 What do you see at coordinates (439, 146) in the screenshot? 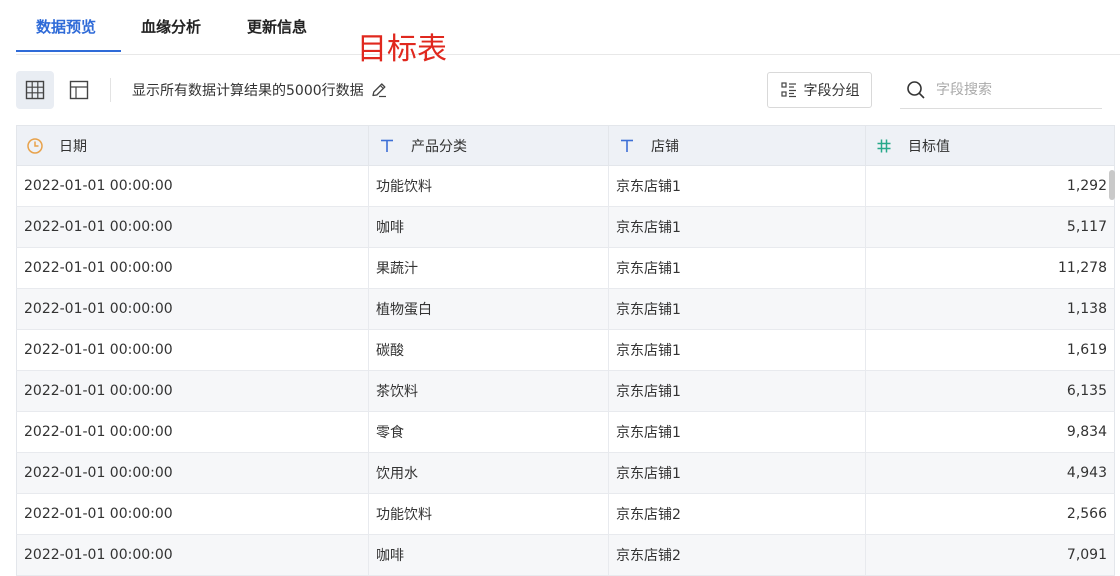
I see `column-header-label: 产品分类` at bounding box center [439, 146].